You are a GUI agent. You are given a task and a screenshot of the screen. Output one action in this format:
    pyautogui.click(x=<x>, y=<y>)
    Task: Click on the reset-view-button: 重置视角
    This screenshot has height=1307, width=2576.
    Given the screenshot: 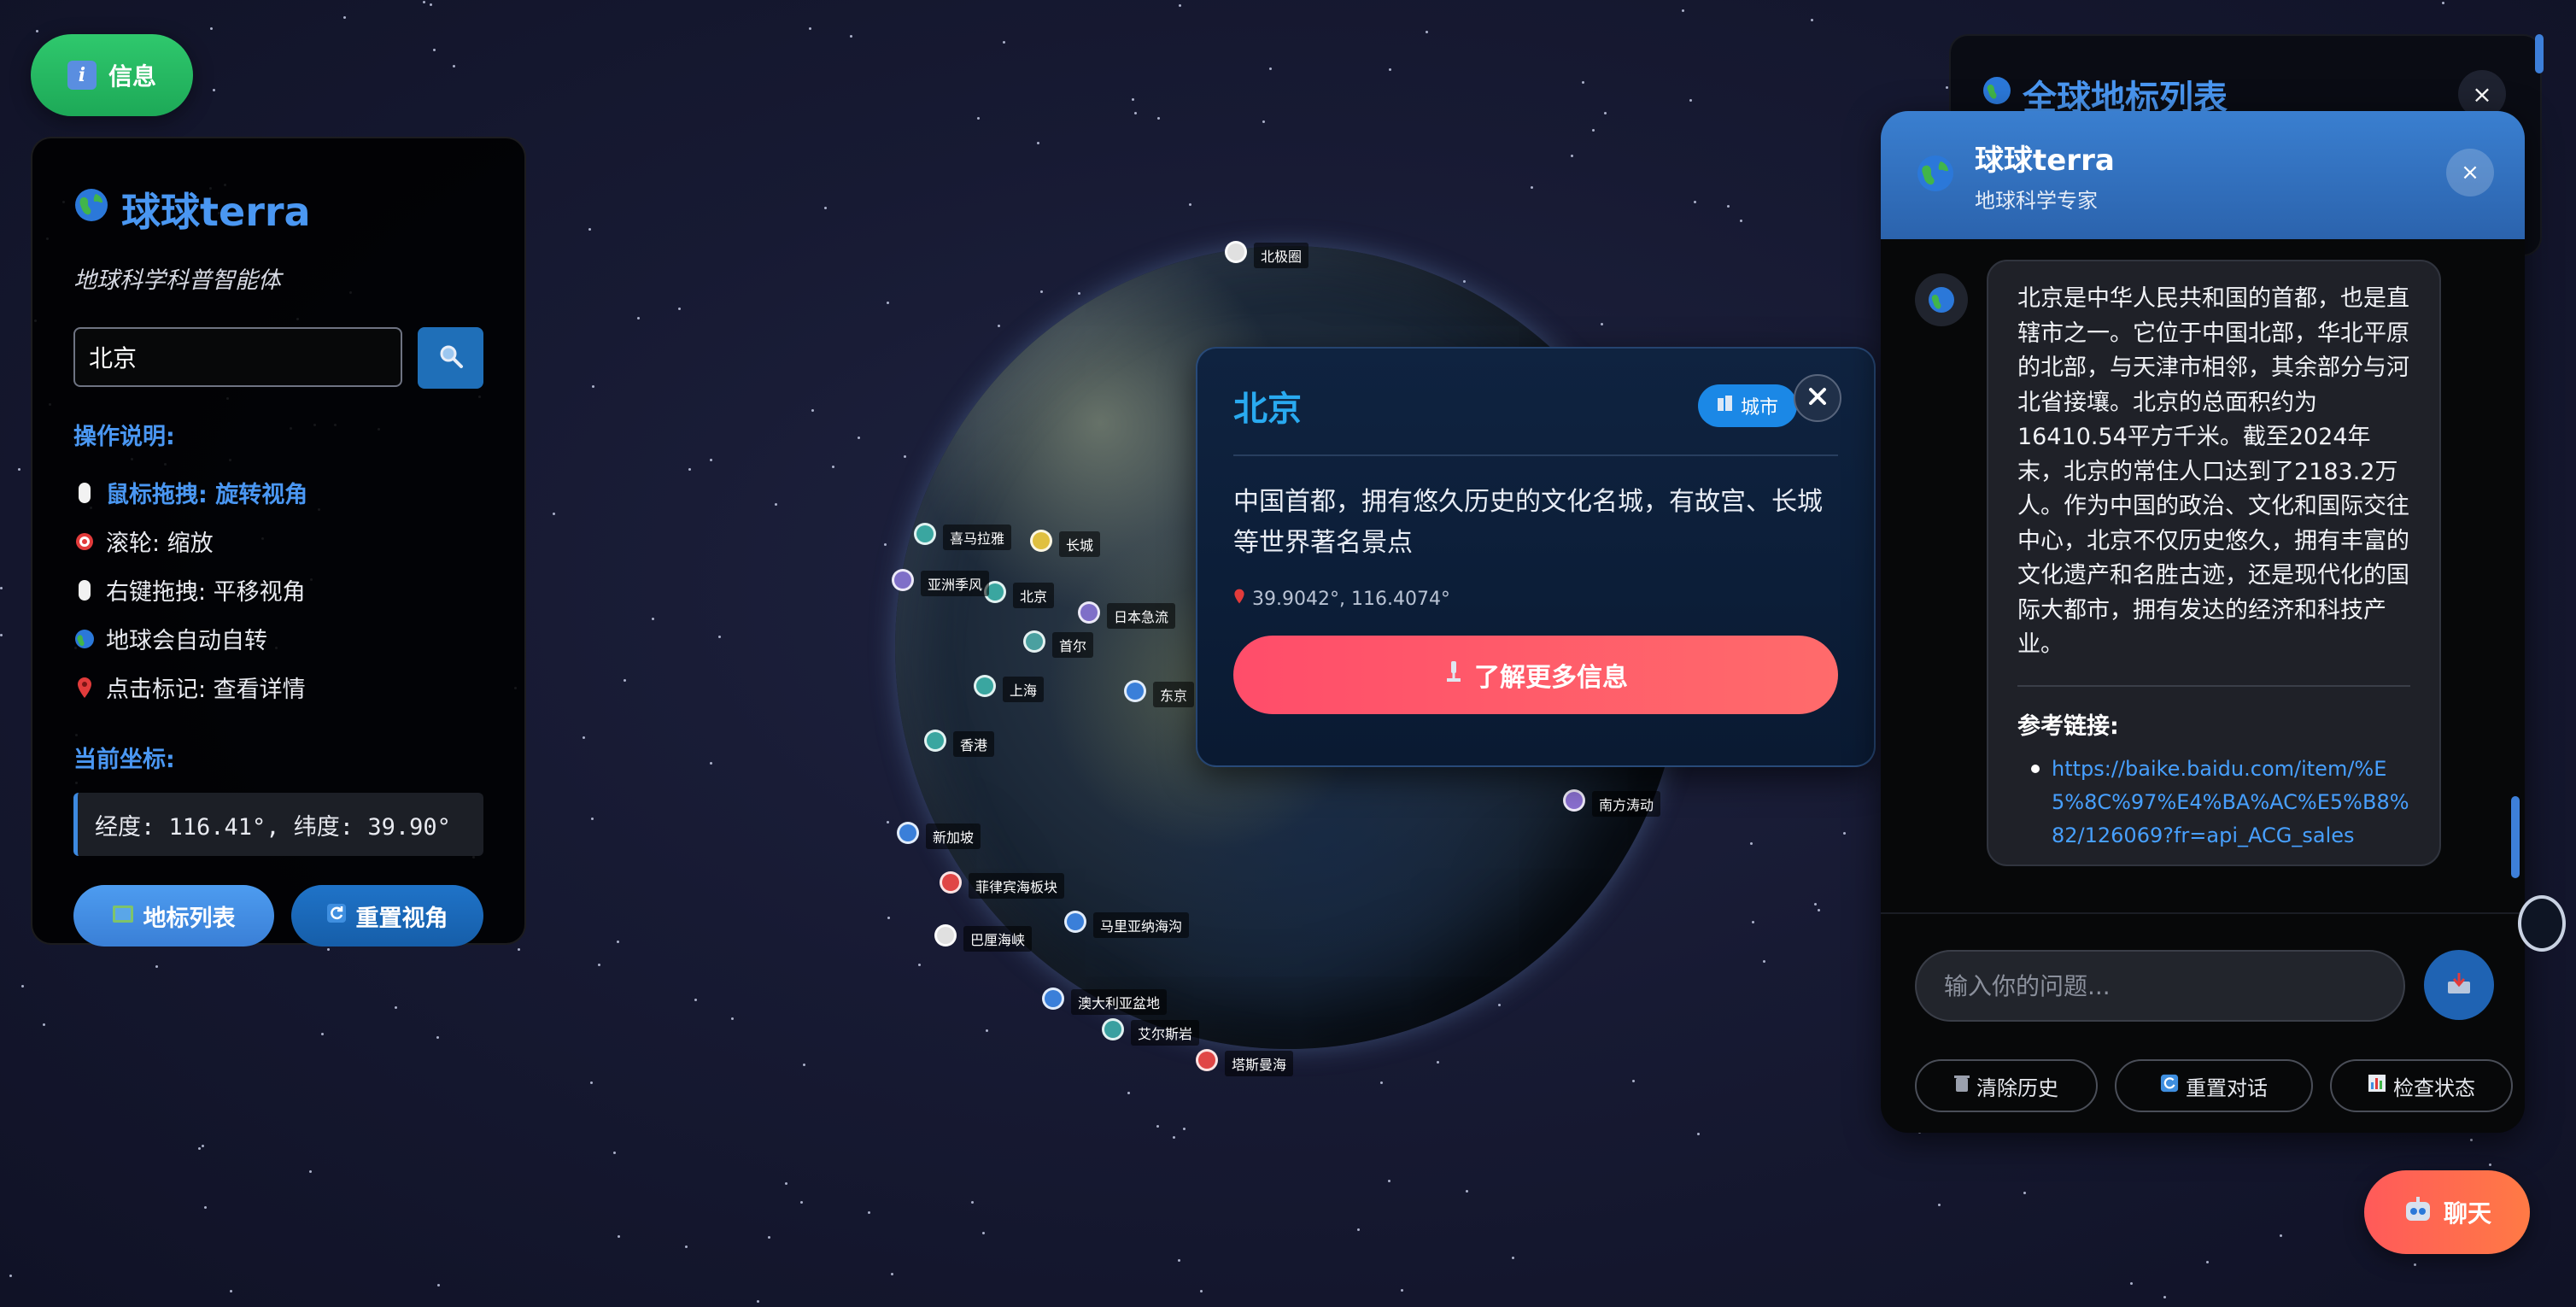 What is the action you would take?
    pyautogui.click(x=386, y=916)
    